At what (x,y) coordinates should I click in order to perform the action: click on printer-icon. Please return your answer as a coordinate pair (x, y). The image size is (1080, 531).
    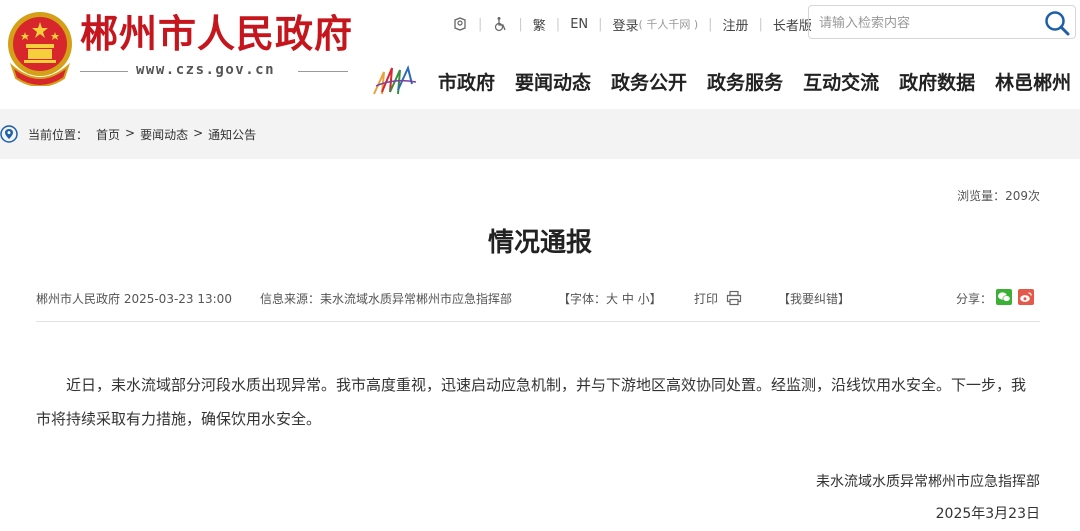
    Looking at the image, I should click on (734, 298).